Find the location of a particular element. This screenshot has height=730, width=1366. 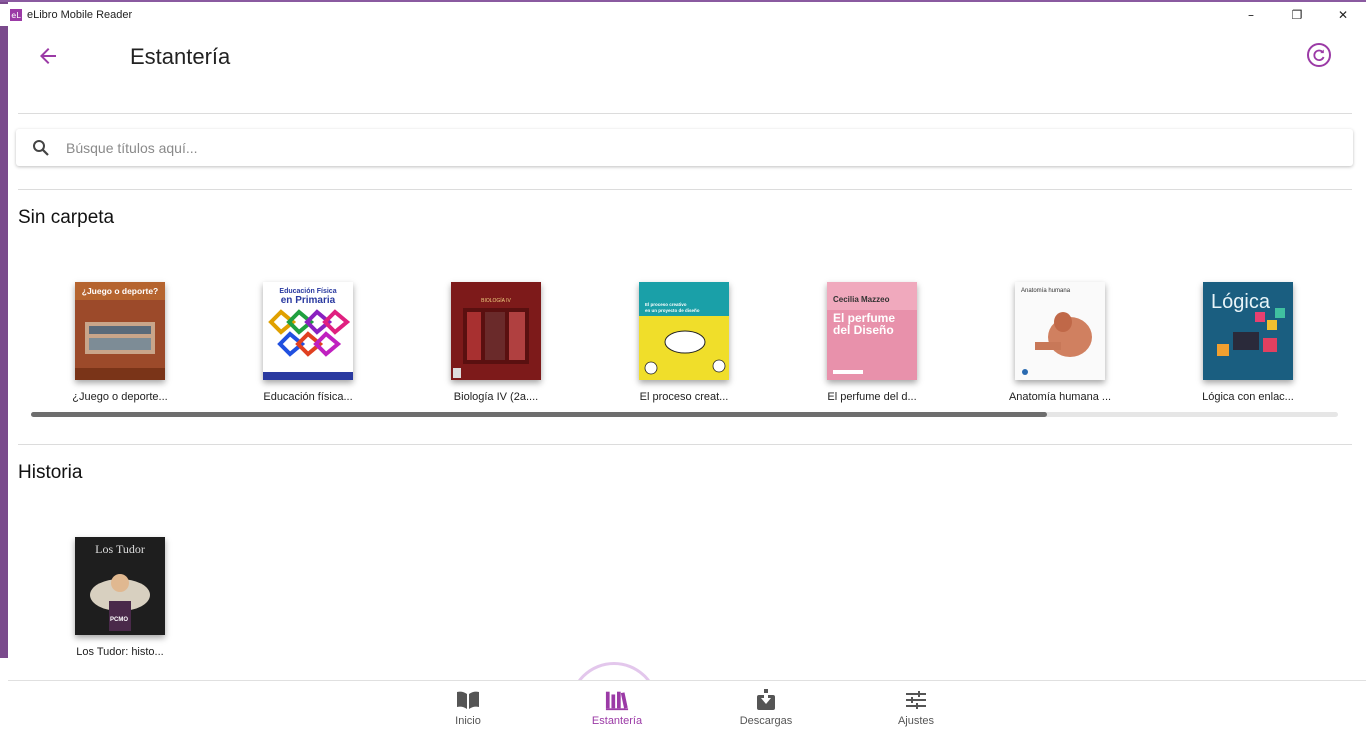

svg-text: en un proyecto de diseño is located at coordinates (672, 310).